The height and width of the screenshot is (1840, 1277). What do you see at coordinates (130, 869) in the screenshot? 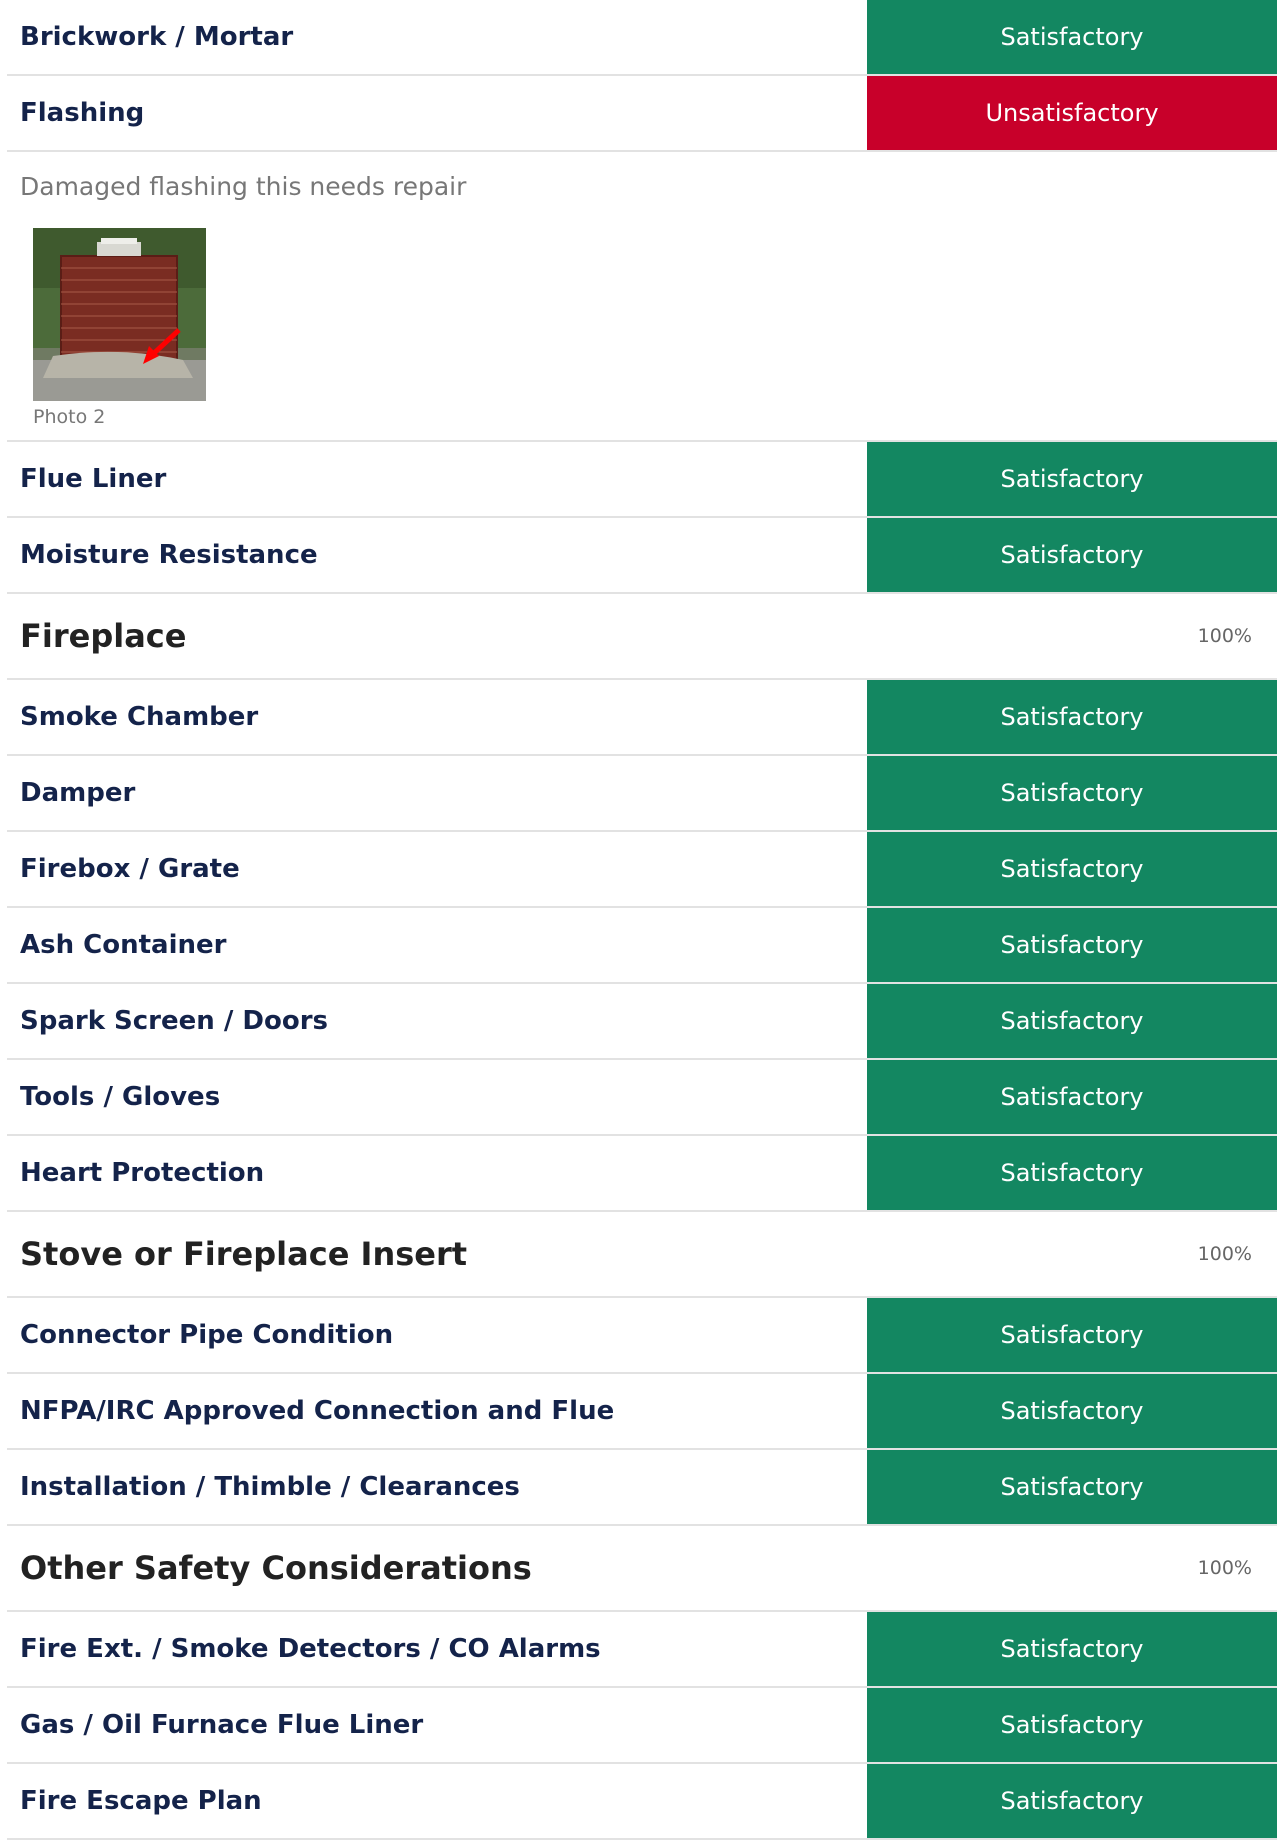
I see `item-label: Firebox / Grate` at bounding box center [130, 869].